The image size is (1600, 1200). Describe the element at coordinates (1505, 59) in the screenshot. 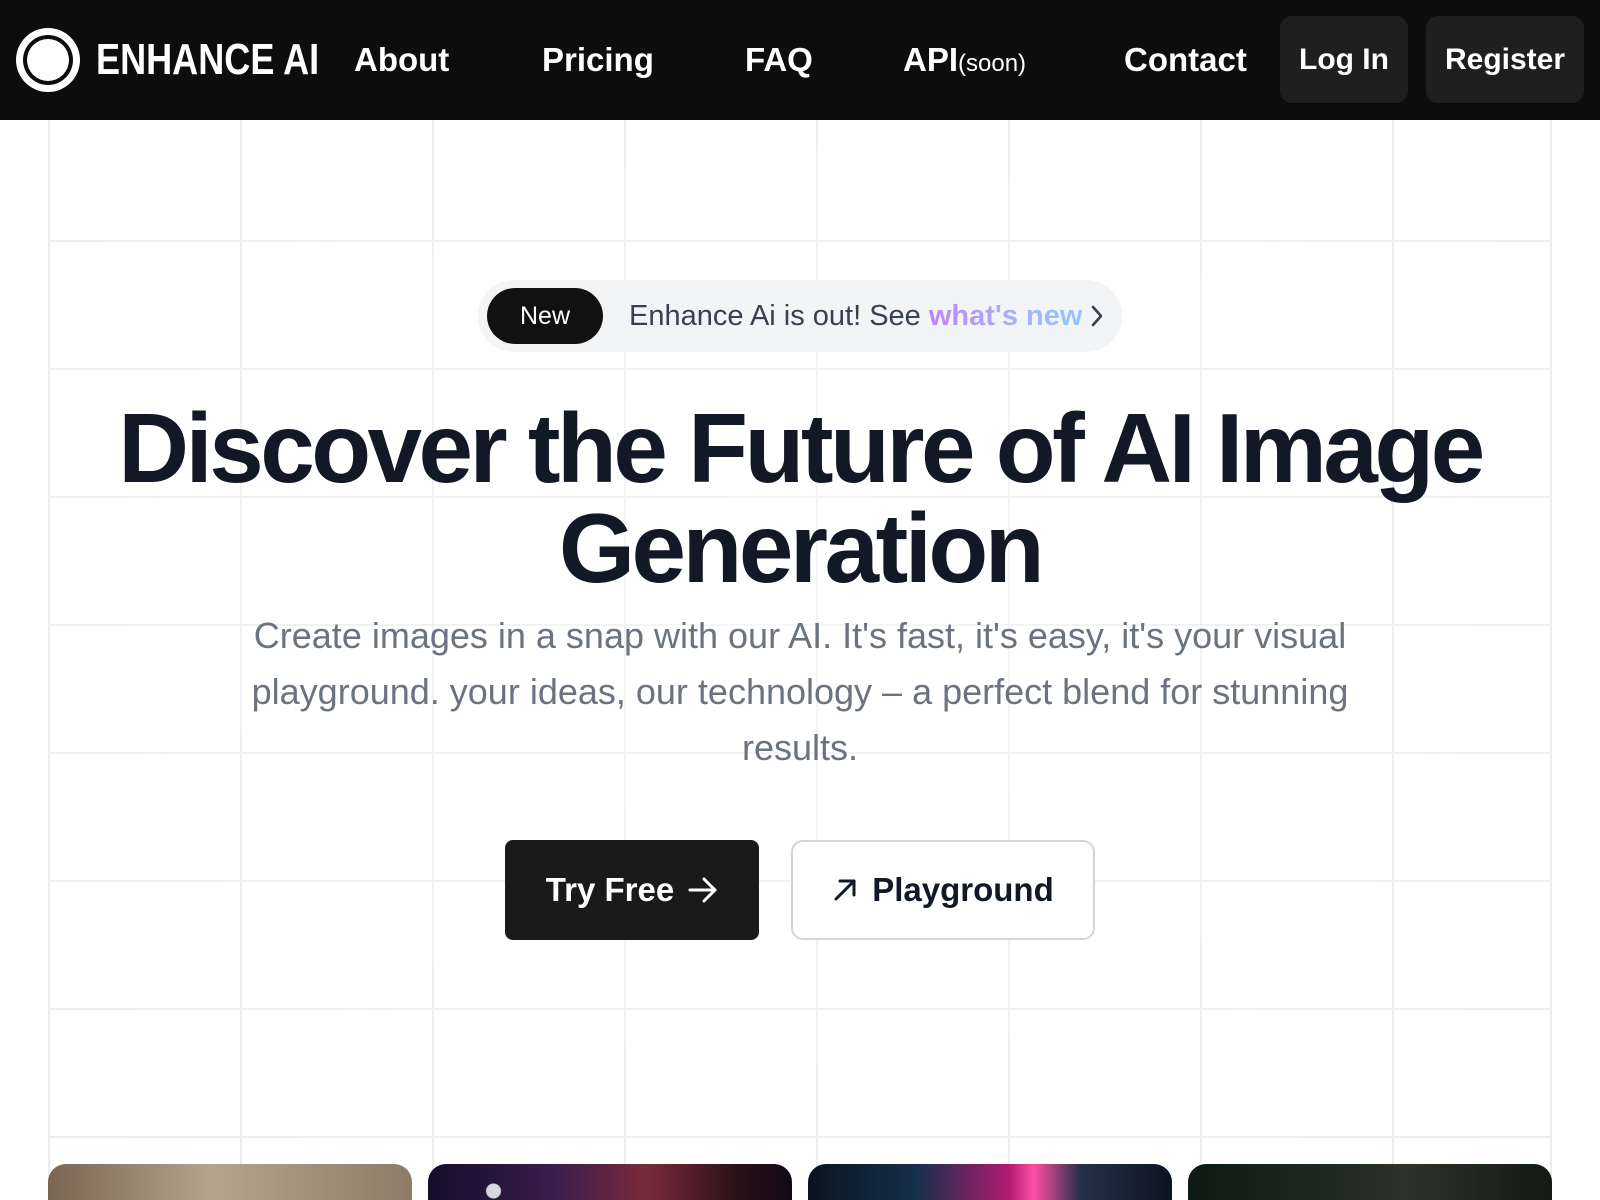

I see `register-button: Register` at that location.